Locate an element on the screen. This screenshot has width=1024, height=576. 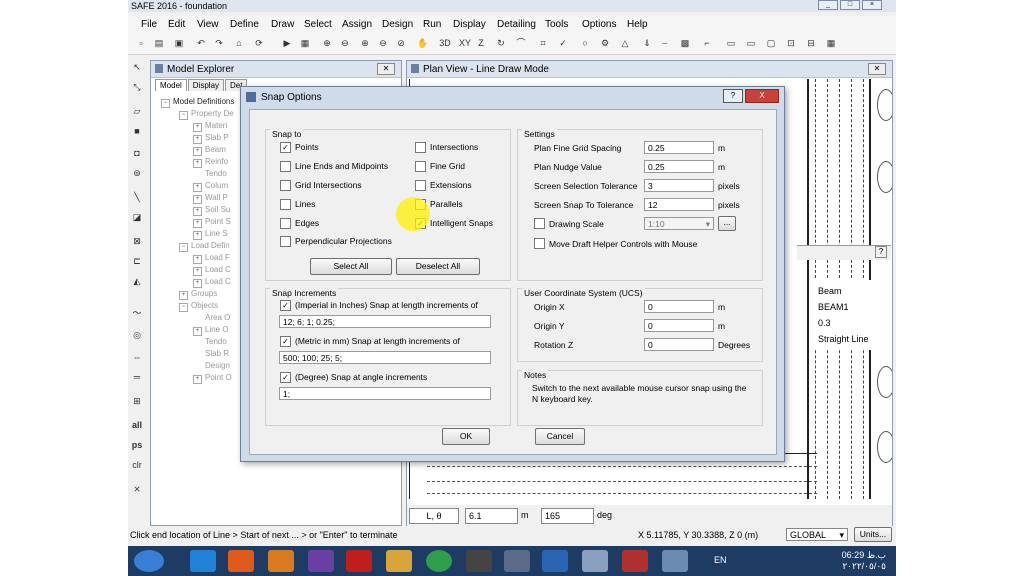
gear-icon: ⚙ is located at coordinates (605, 43).